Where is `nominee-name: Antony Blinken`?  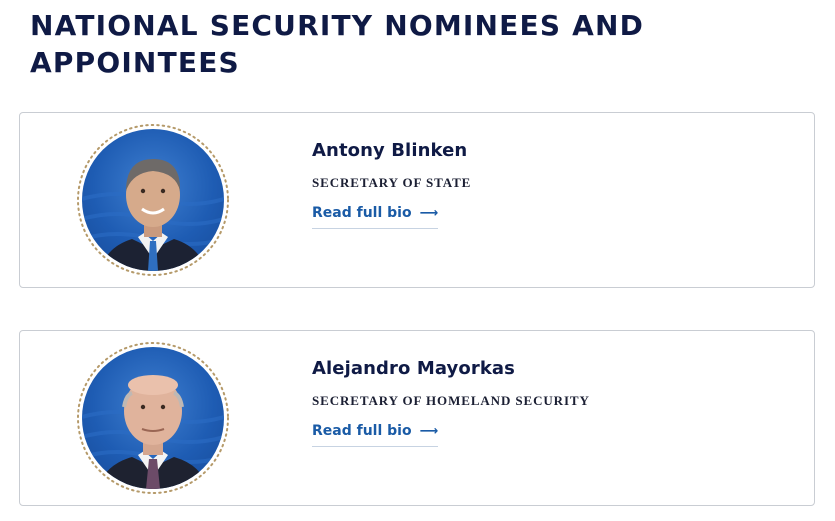 nominee-name: Antony Blinken is located at coordinates (390, 150).